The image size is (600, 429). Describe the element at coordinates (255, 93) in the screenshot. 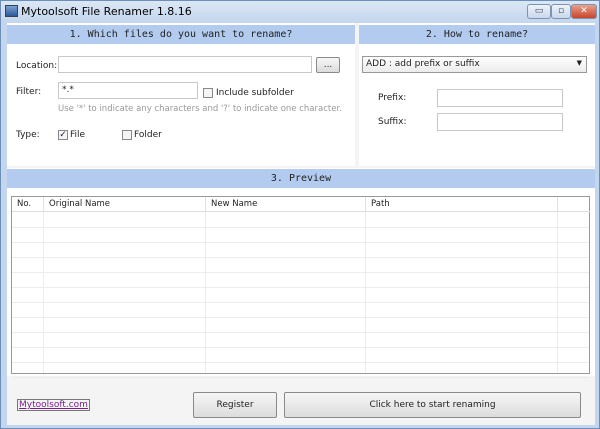

I see `include-subfolder-label: Include subfolder` at that location.